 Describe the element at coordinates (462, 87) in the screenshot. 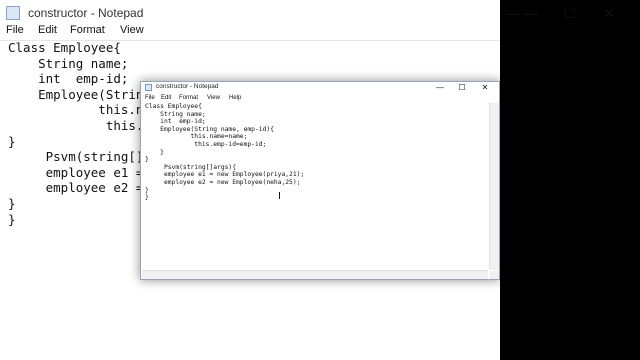

I see `maximize-button: ☐` at that location.